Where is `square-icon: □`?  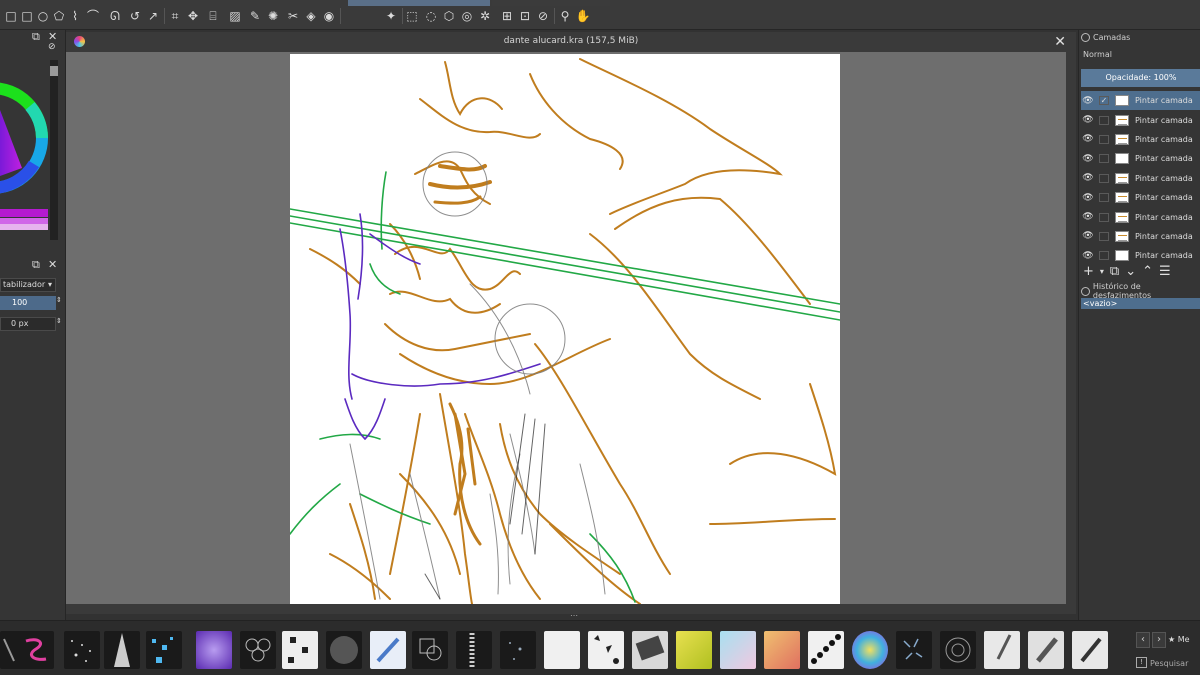
square-icon: □ is located at coordinates (27, 16).